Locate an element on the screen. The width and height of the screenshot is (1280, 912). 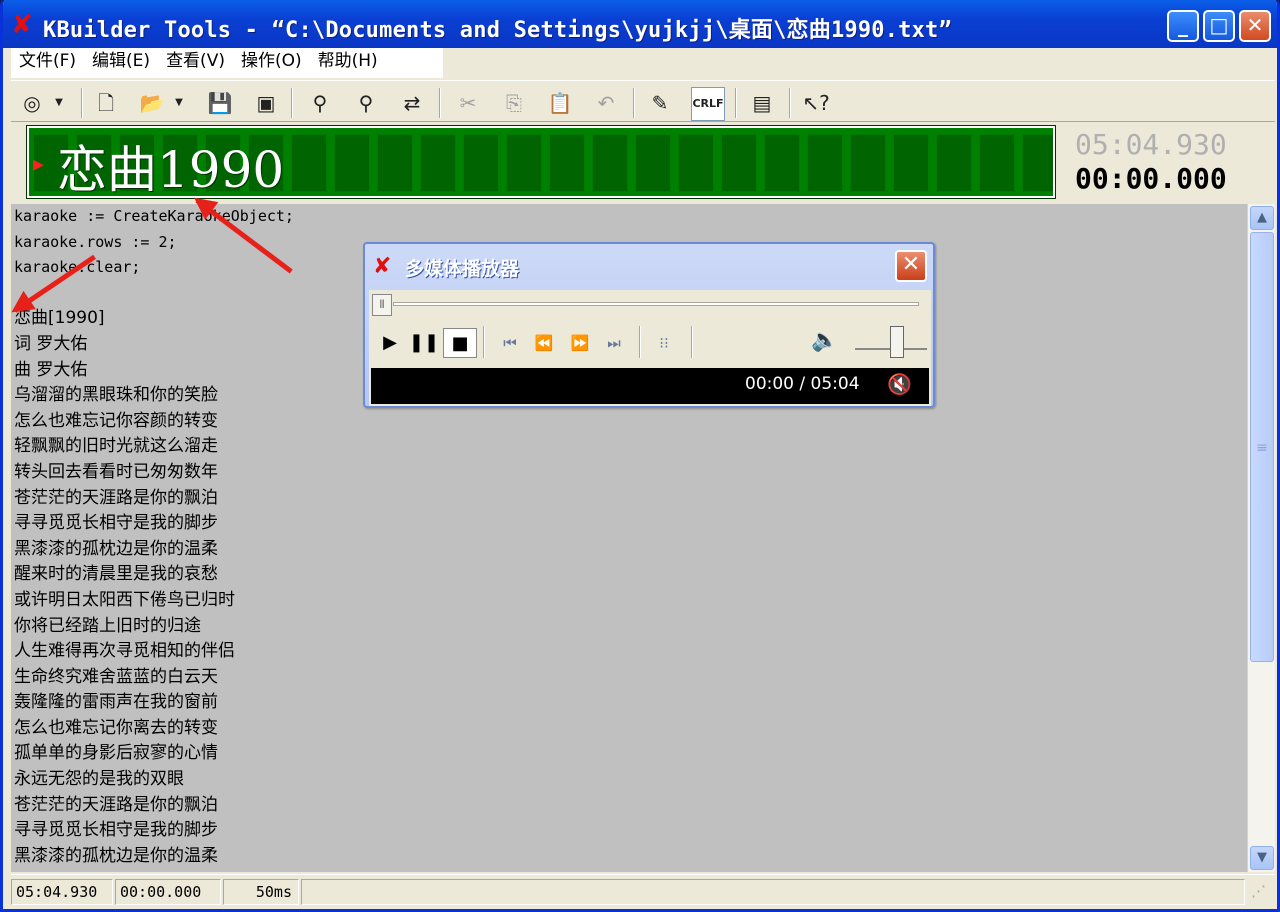
paste-icon: 📋 is located at coordinates (560, 104).